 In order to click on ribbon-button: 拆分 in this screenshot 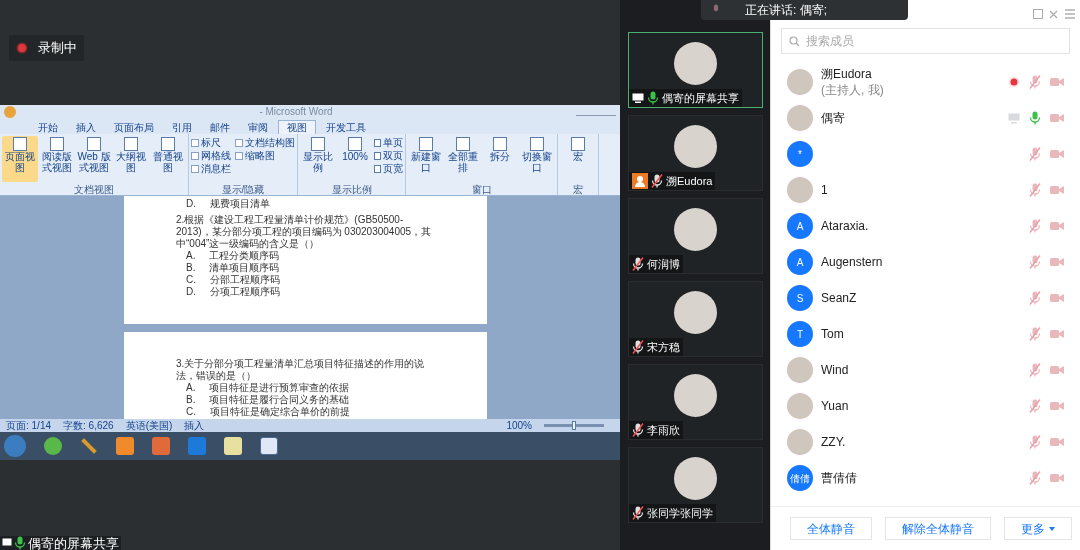, I will do `click(500, 159)`.